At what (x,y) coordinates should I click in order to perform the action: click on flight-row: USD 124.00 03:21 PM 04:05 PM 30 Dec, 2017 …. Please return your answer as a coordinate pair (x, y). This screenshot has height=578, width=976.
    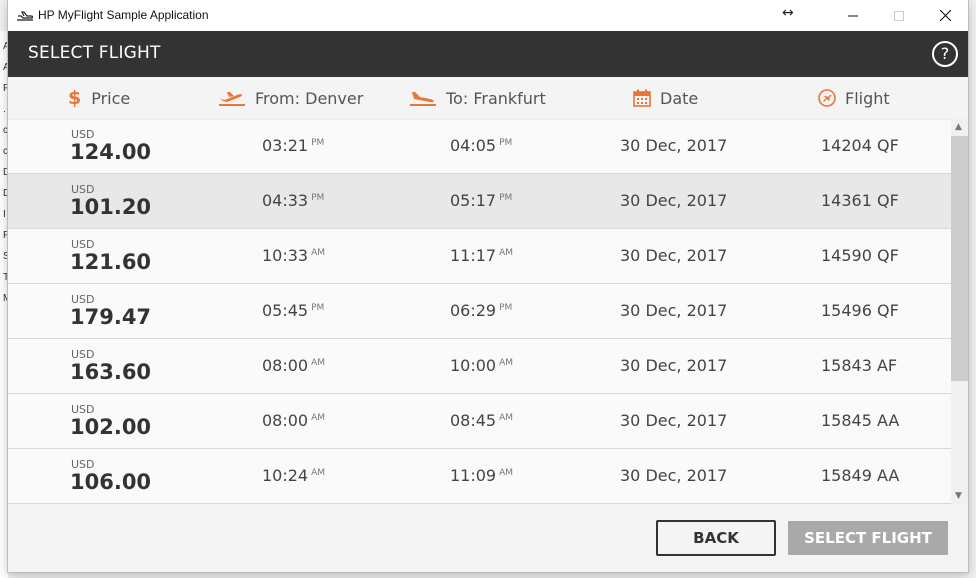
    Looking at the image, I should click on (479, 146).